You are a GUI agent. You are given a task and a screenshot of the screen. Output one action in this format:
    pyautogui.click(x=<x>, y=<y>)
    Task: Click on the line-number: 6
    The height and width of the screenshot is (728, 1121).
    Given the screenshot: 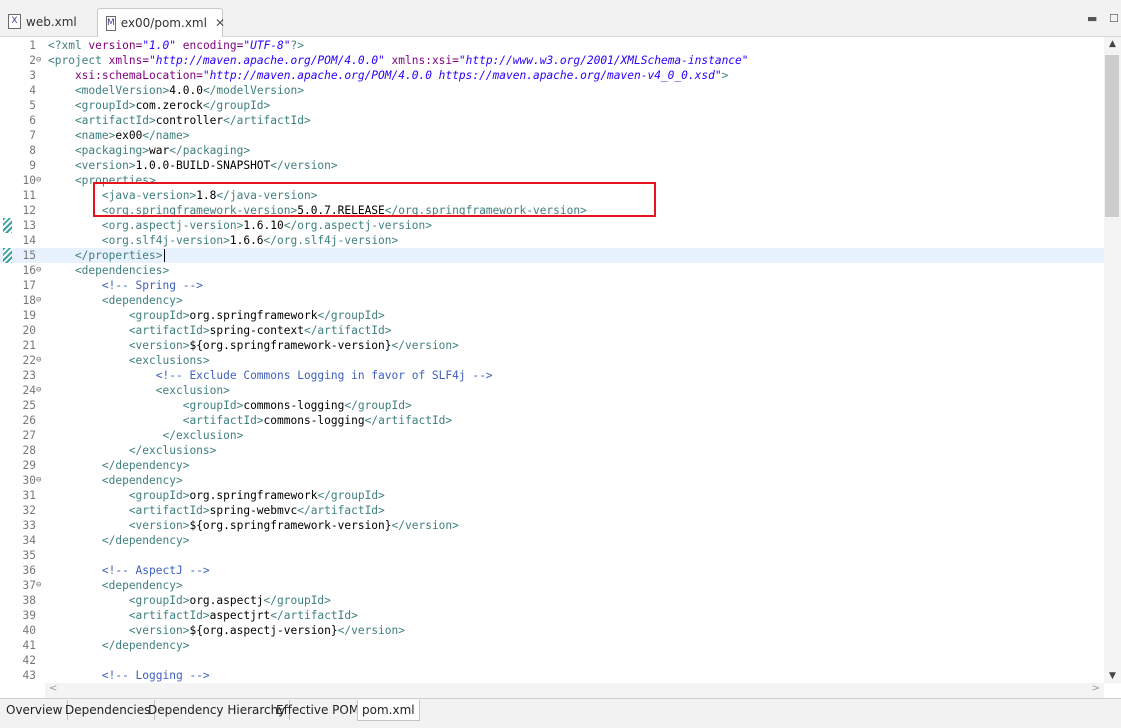 What is the action you would take?
    pyautogui.click(x=32, y=120)
    